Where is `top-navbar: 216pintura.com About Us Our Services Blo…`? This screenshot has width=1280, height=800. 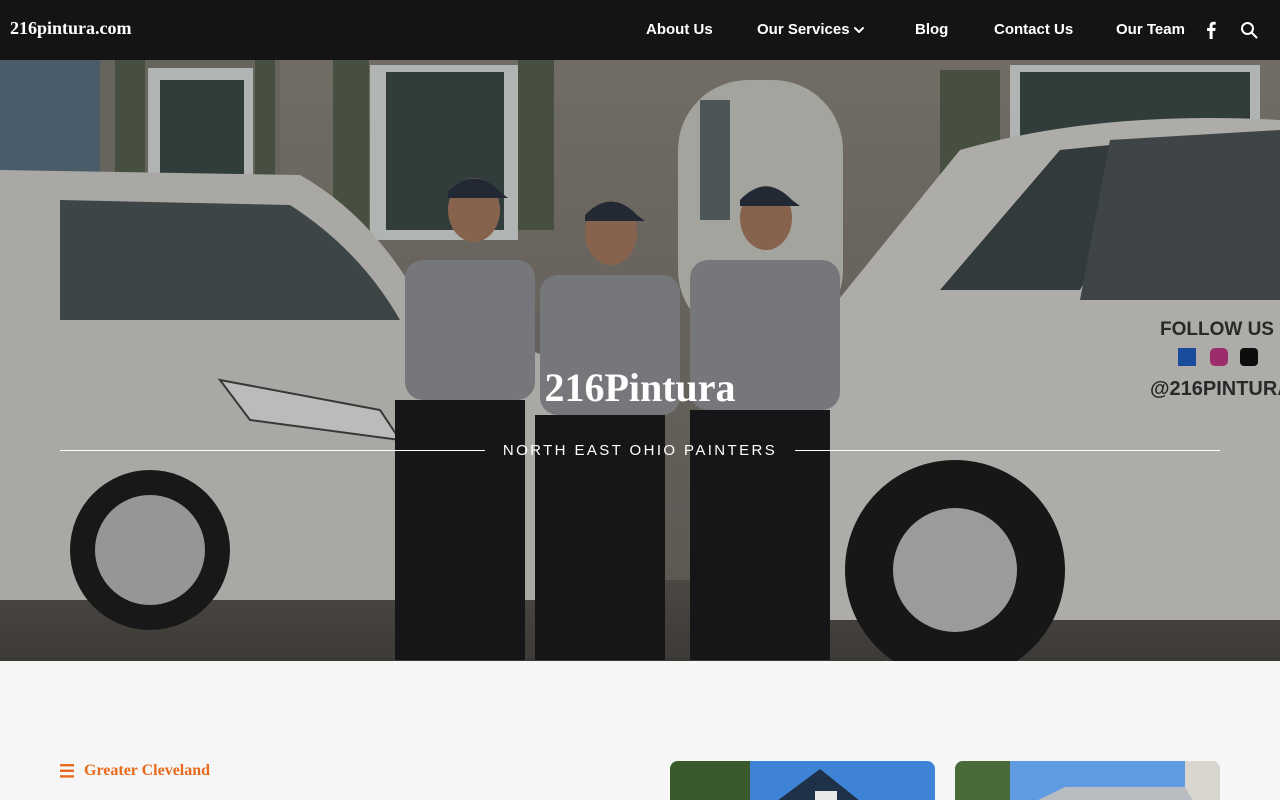
top-navbar: 216pintura.com About Us Our Services Blo… is located at coordinates (640, 30).